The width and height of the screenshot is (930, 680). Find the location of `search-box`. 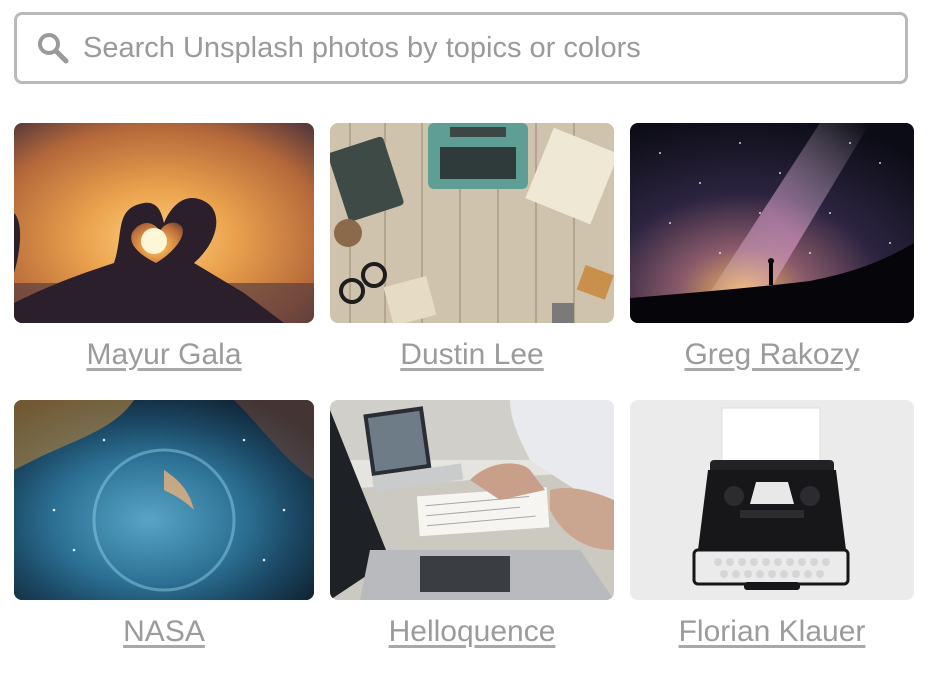

search-box is located at coordinates (461, 48).